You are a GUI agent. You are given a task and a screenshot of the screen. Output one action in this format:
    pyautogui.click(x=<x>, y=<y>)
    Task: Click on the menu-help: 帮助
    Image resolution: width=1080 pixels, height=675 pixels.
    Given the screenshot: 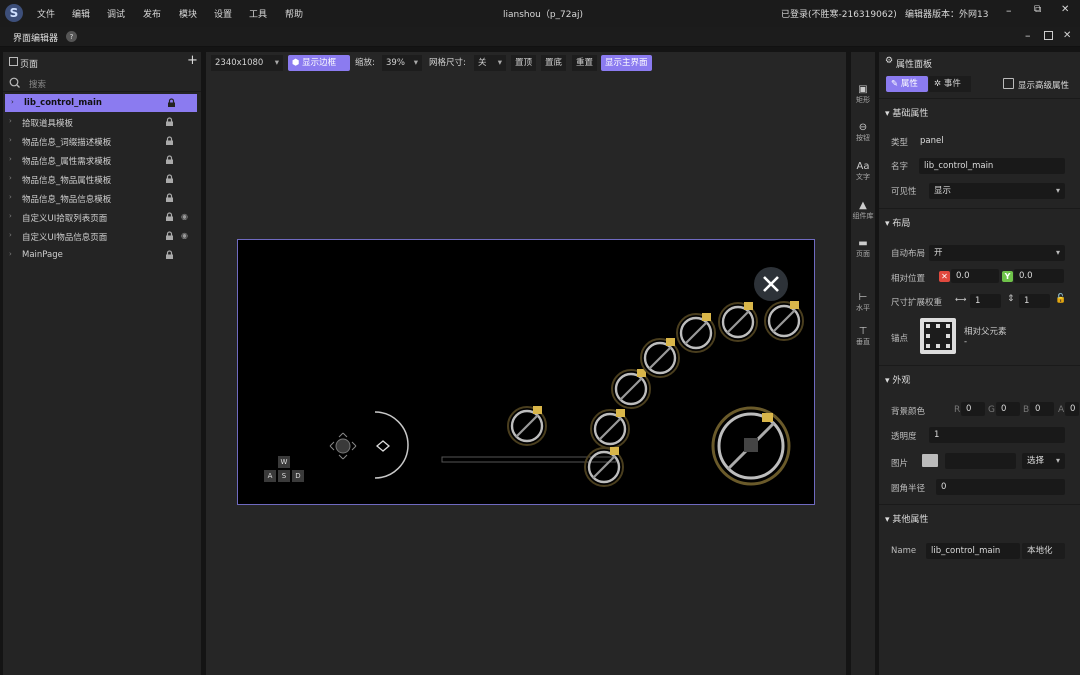 What is the action you would take?
    pyautogui.click(x=294, y=13)
    